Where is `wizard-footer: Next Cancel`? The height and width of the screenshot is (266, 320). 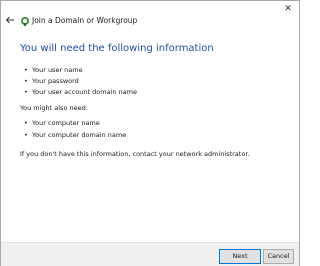
wizard-footer: Next Cancel is located at coordinates (150, 254).